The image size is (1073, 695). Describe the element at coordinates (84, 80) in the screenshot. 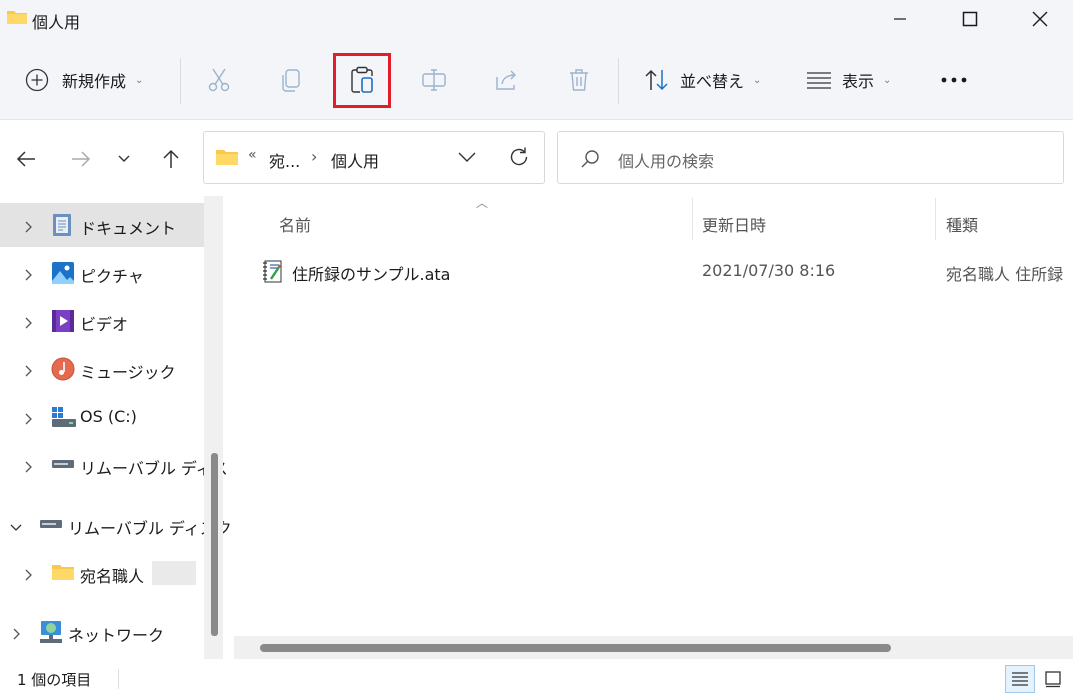

I see `new-button: 新規作成 ⌄` at that location.